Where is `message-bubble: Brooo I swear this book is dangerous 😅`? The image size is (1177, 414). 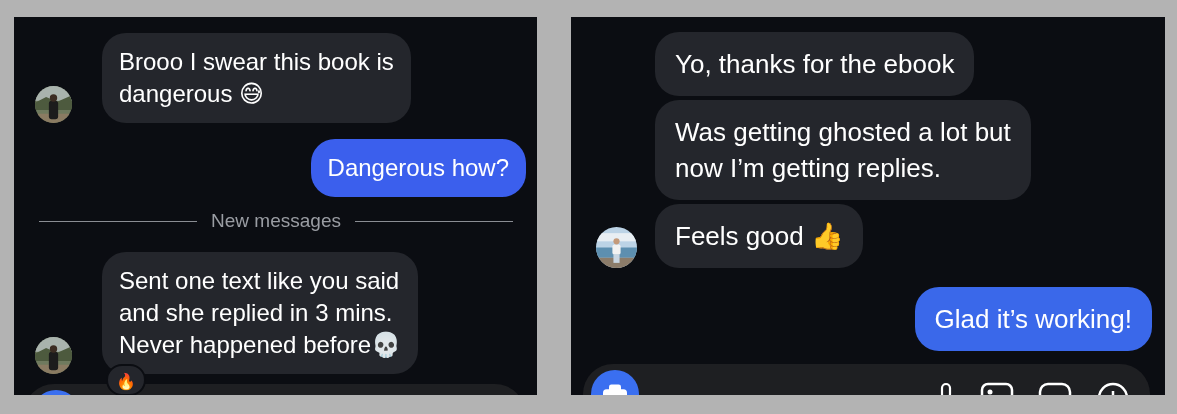 message-bubble: Brooo I swear this book is dangerous 😅 is located at coordinates (256, 78).